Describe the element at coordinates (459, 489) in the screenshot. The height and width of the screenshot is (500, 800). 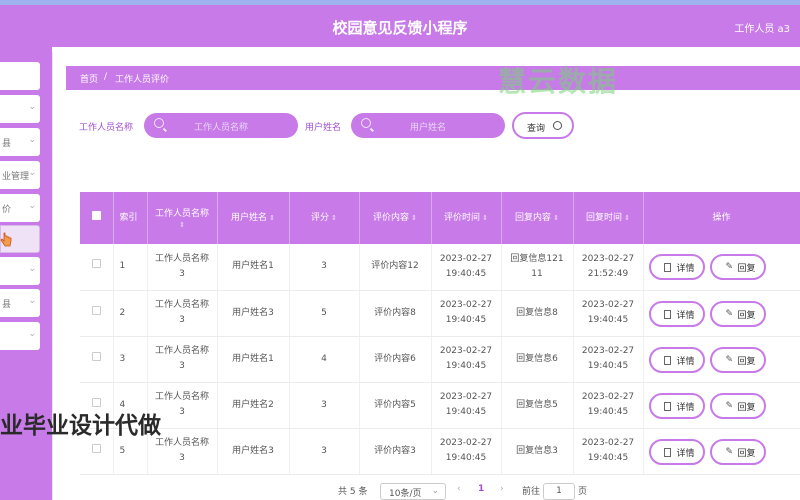
I see `prev-page-button: ‹` at that location.